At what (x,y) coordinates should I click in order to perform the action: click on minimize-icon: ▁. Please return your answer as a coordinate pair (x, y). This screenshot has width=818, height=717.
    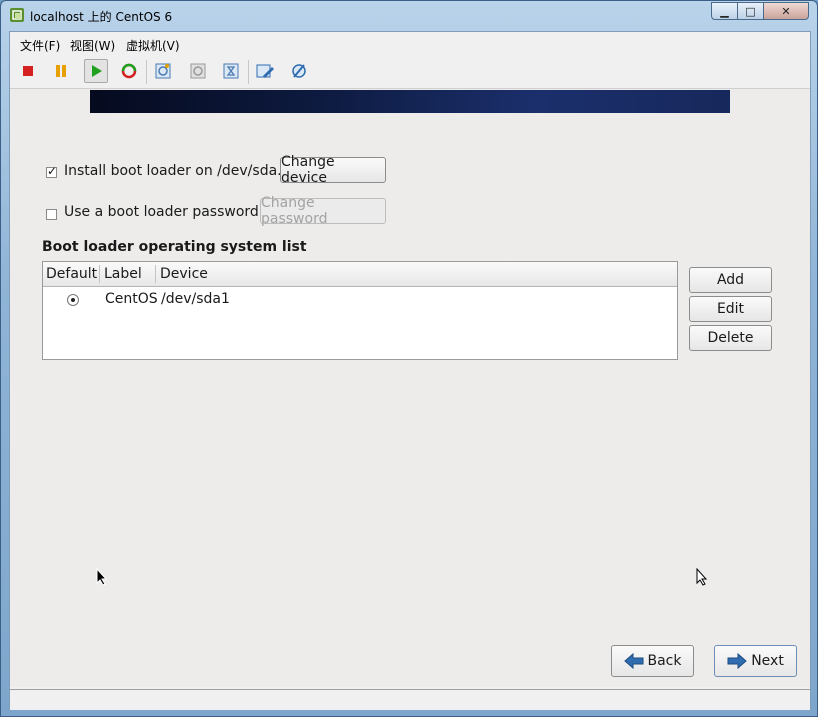
    Looking at the image, I should click on (724, 11).